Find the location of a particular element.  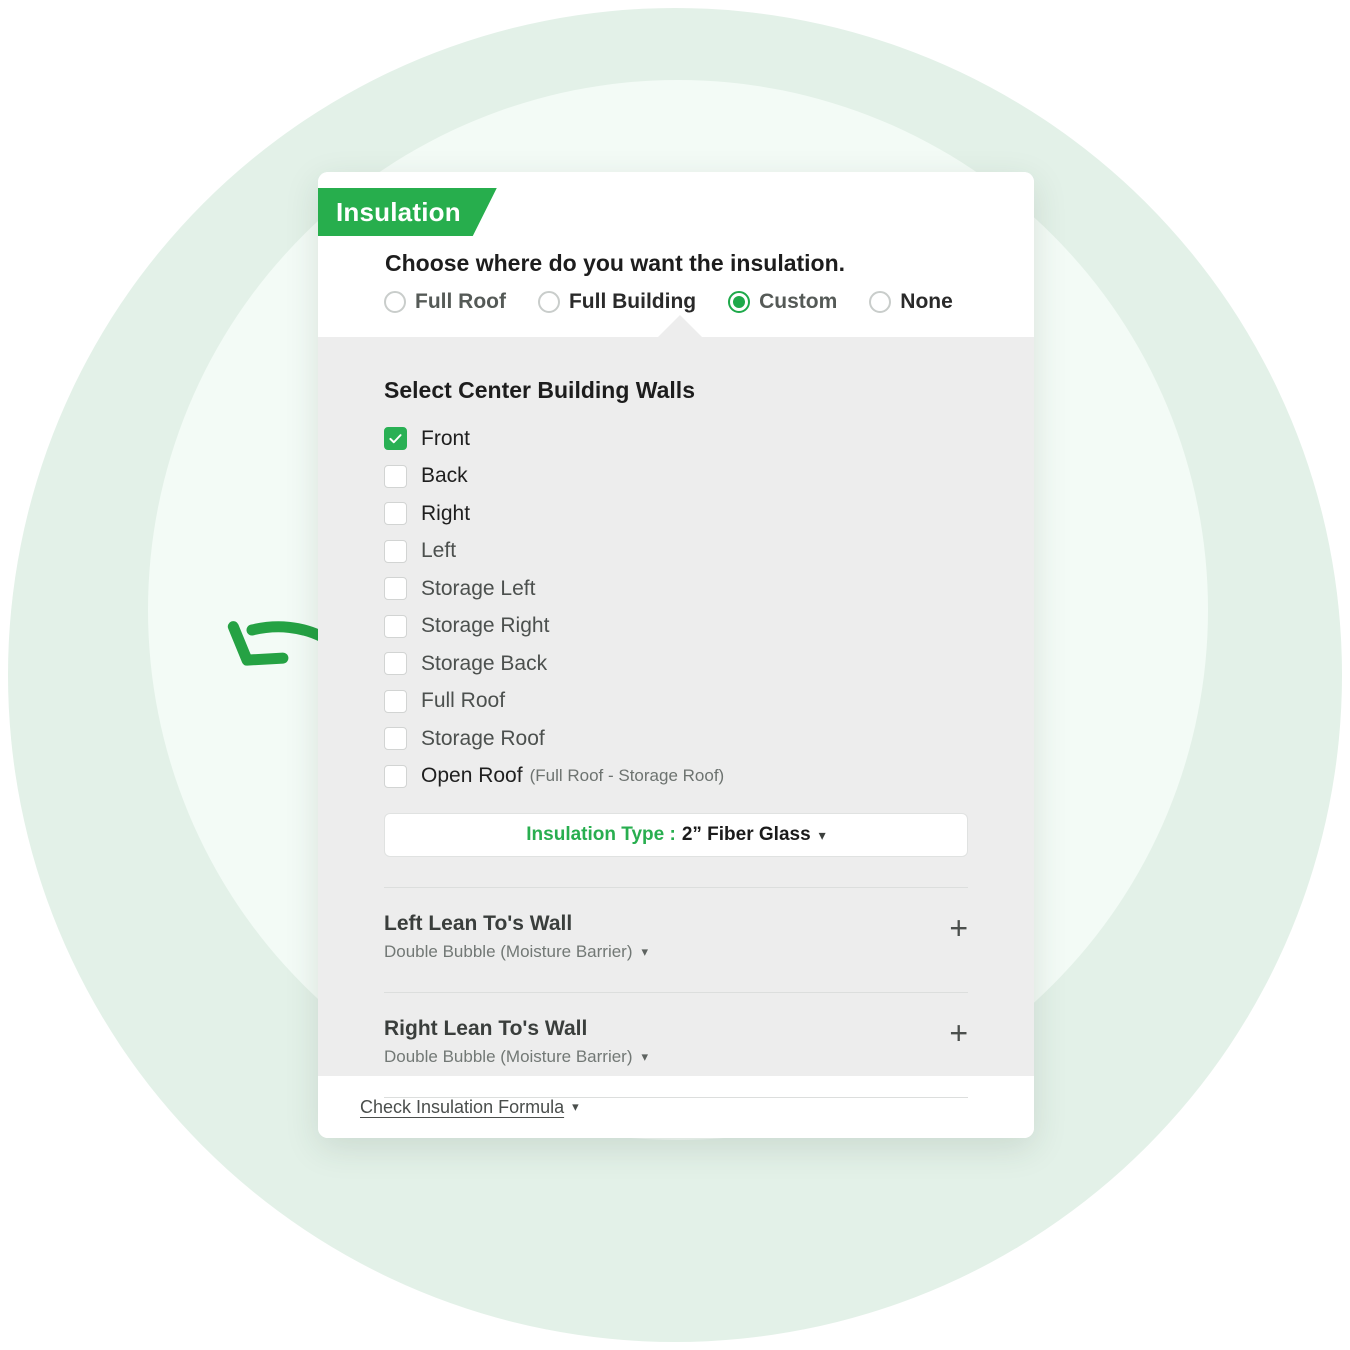

radio-label: Full Building is located at coordinates (632, 301).